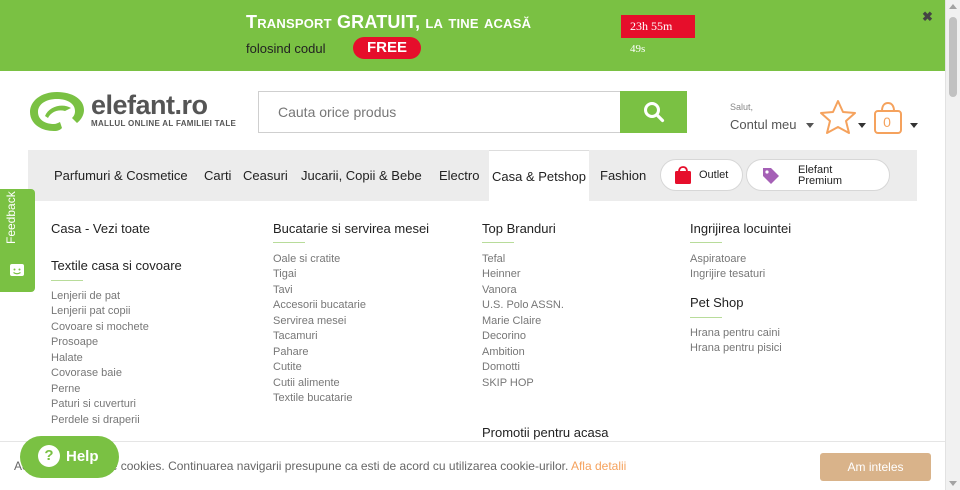 The image size is (960, 490). I want to click on cart-count: 0, so click(887, 122).